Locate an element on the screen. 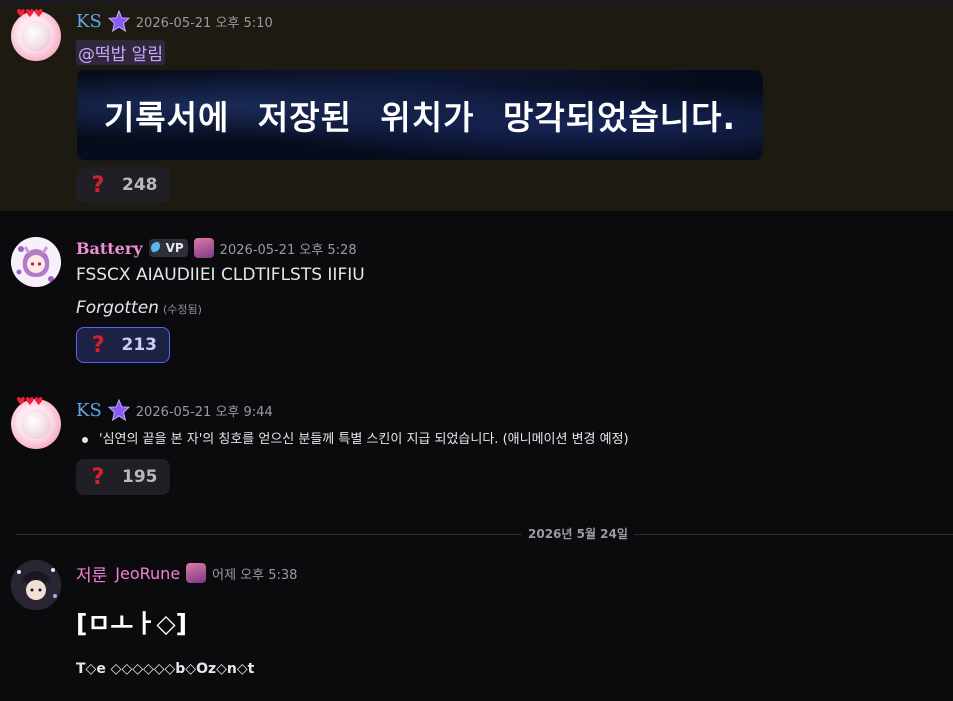 The width and height of the screenshot is (953, 701). badge-label: VP is located at coordinates (174, 248).